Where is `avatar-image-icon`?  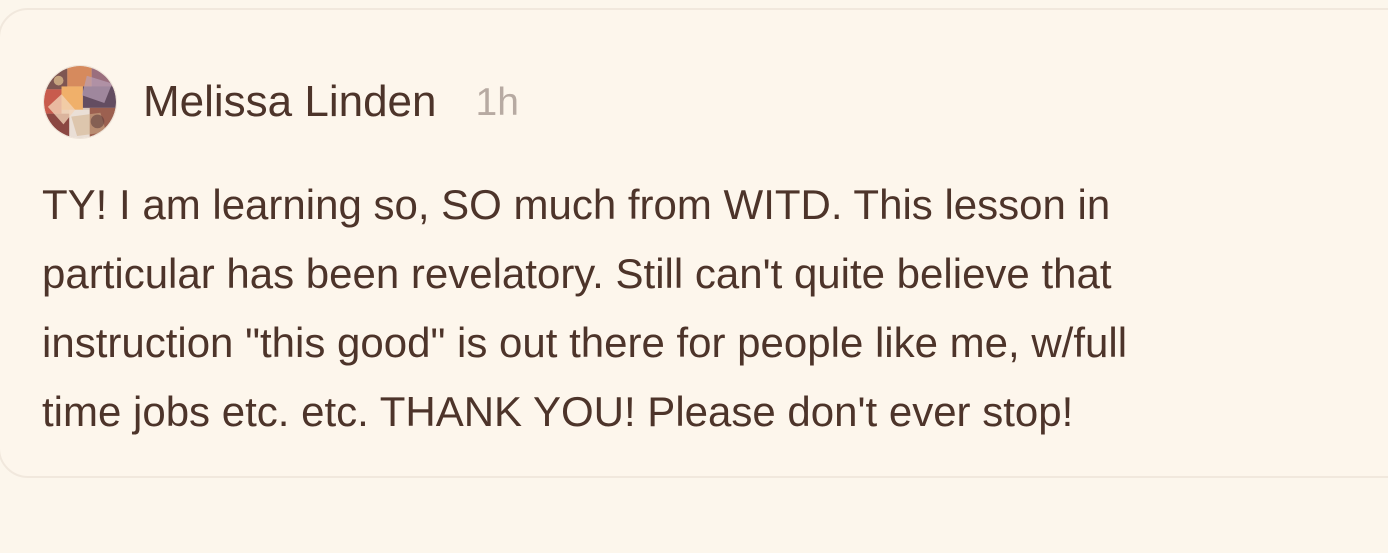
avatar-image-icon is located at coordinates (80, 102).